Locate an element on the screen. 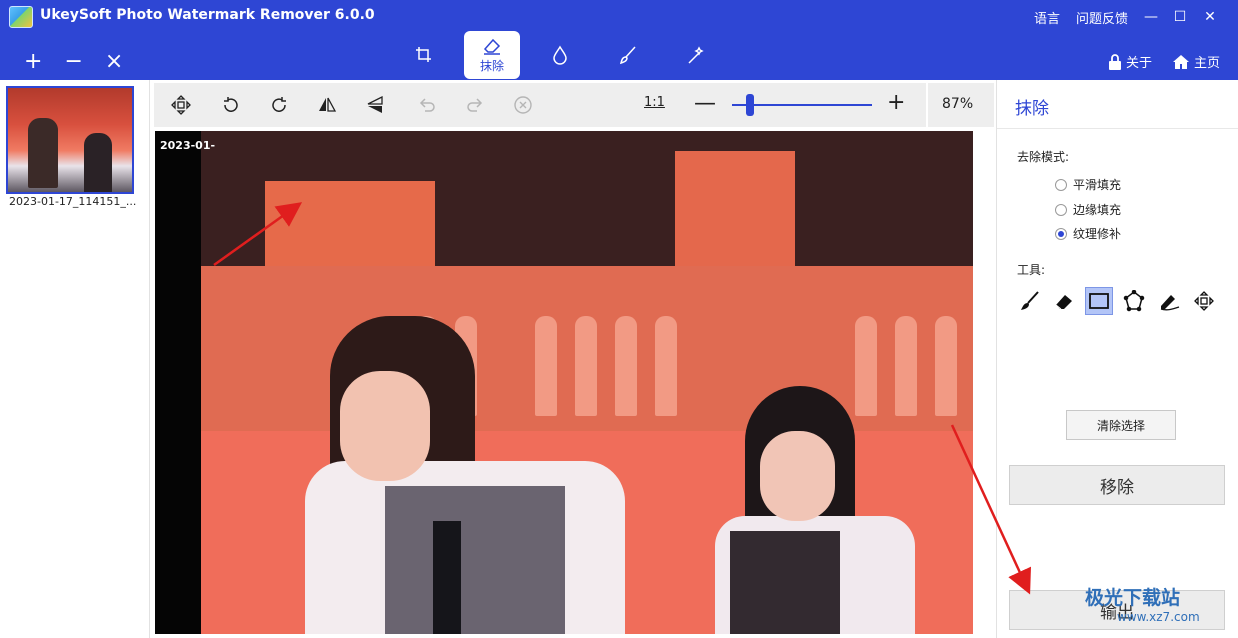 The width and height of the screenshot is (1238, 638). photo-person-tie is located at coordinates (447, 577).